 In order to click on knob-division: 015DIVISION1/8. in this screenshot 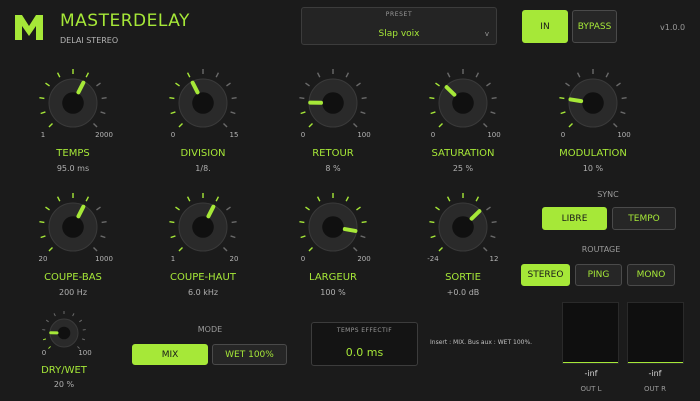, I will do `click(203, 123)`.